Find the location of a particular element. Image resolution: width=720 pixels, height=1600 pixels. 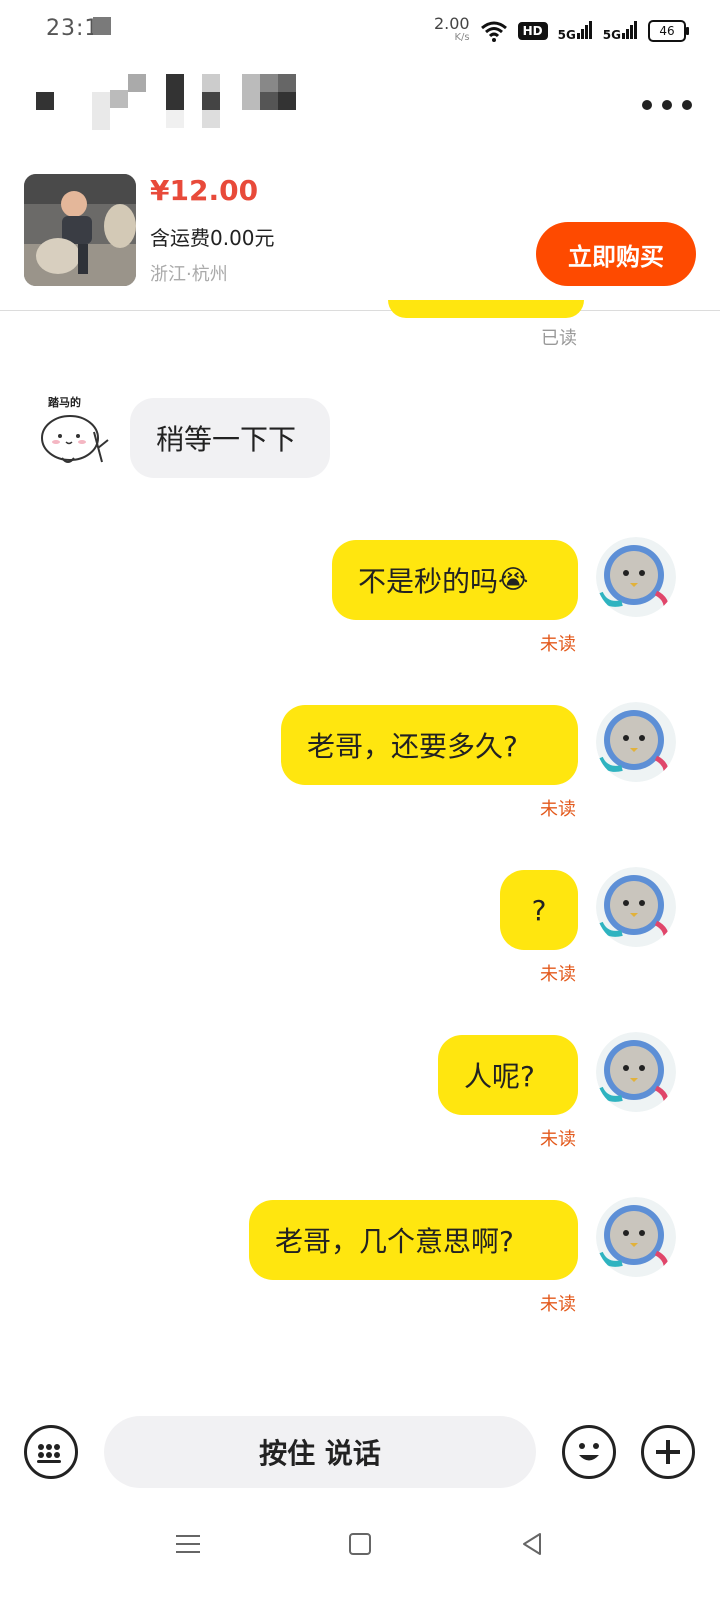

message-text: ? is located at coordinates (539, 910).